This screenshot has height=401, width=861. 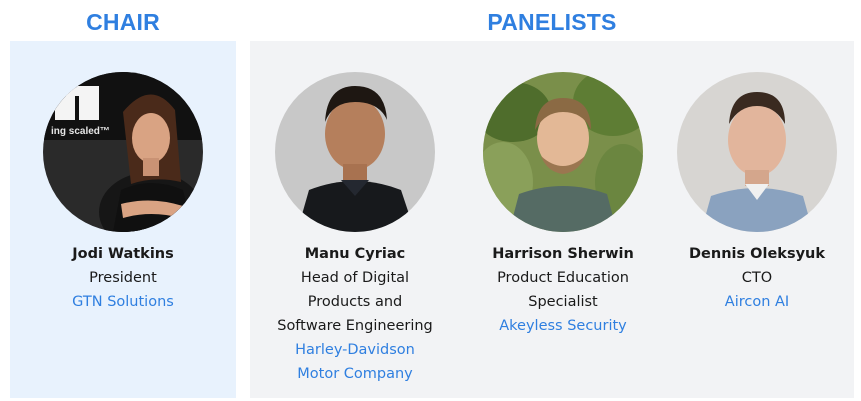 What do you see at coordinates (355, 302) in the screenshot?
I see `panelist-1-title-line-2: Products and` at bounding box center [355, 302].